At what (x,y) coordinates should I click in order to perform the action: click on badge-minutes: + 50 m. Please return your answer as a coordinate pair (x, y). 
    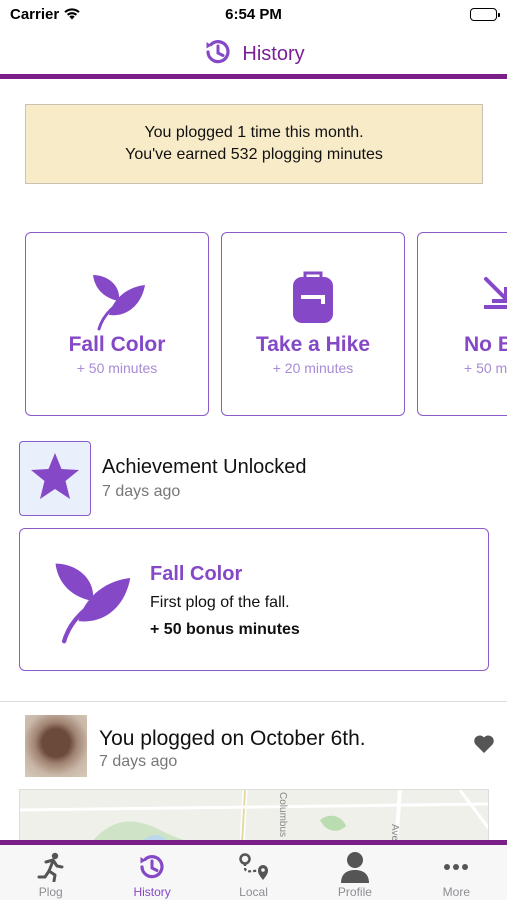
    Looking at the image, I should click on (485, 368).